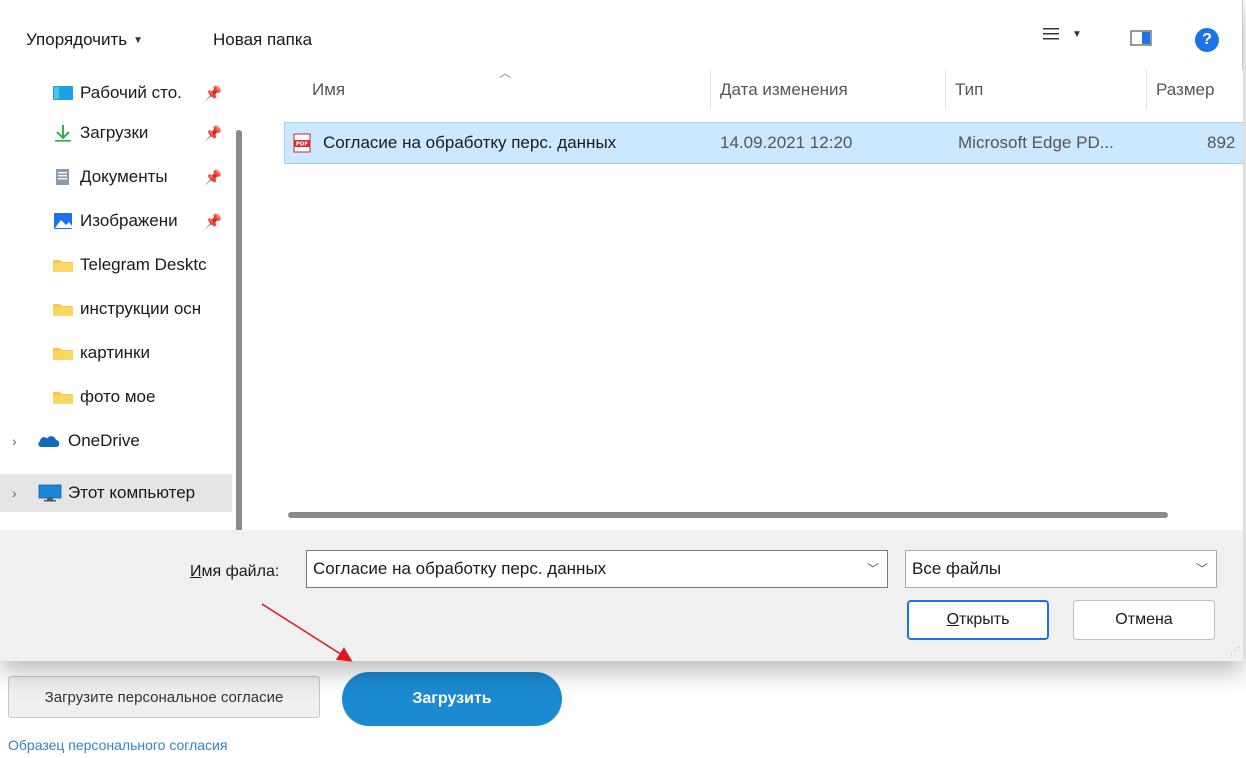 The width and height of the screenshot is (1246, 758). I want to click on nav-item-onedrive: › OneDrive, so click(116, 441).